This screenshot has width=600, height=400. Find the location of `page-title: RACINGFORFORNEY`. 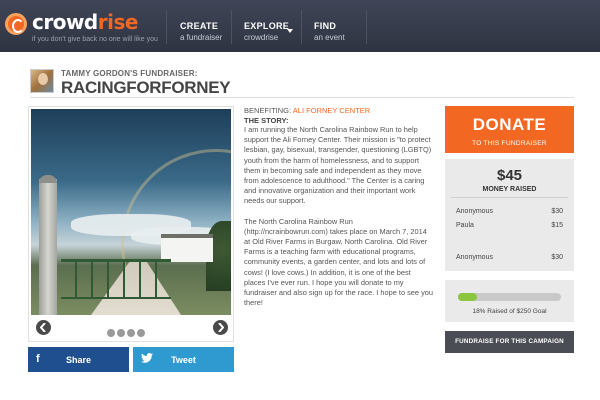

page-title: RACINGFORFORNEY is located at coordinates (146, 87).